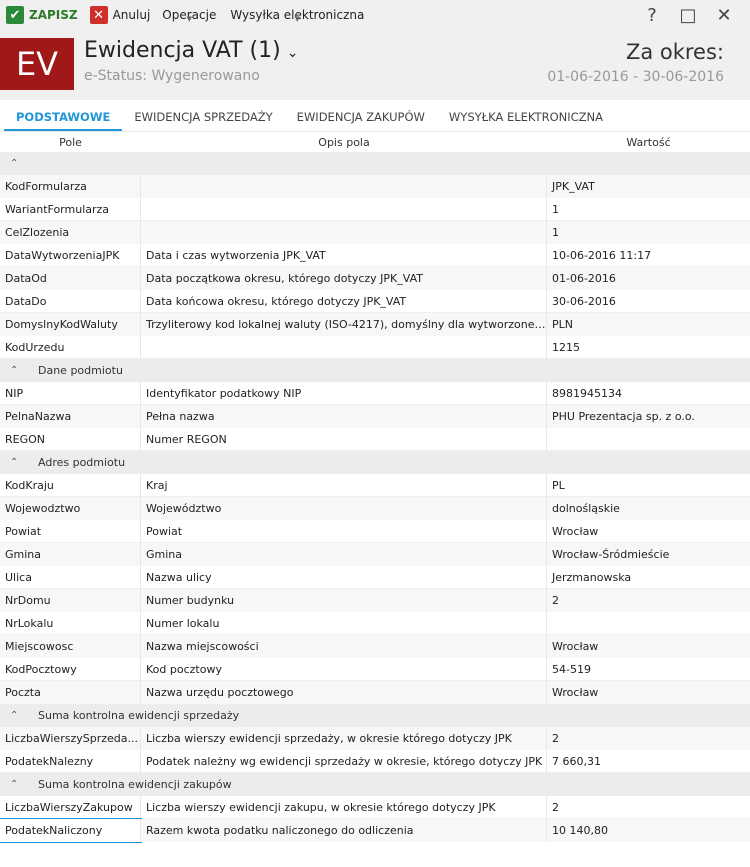  What do you see at coordinates (375, 370) in the screenshot?
I see `group-header: ⌃ Dane podmiotu` at bounding box center [375, 370].